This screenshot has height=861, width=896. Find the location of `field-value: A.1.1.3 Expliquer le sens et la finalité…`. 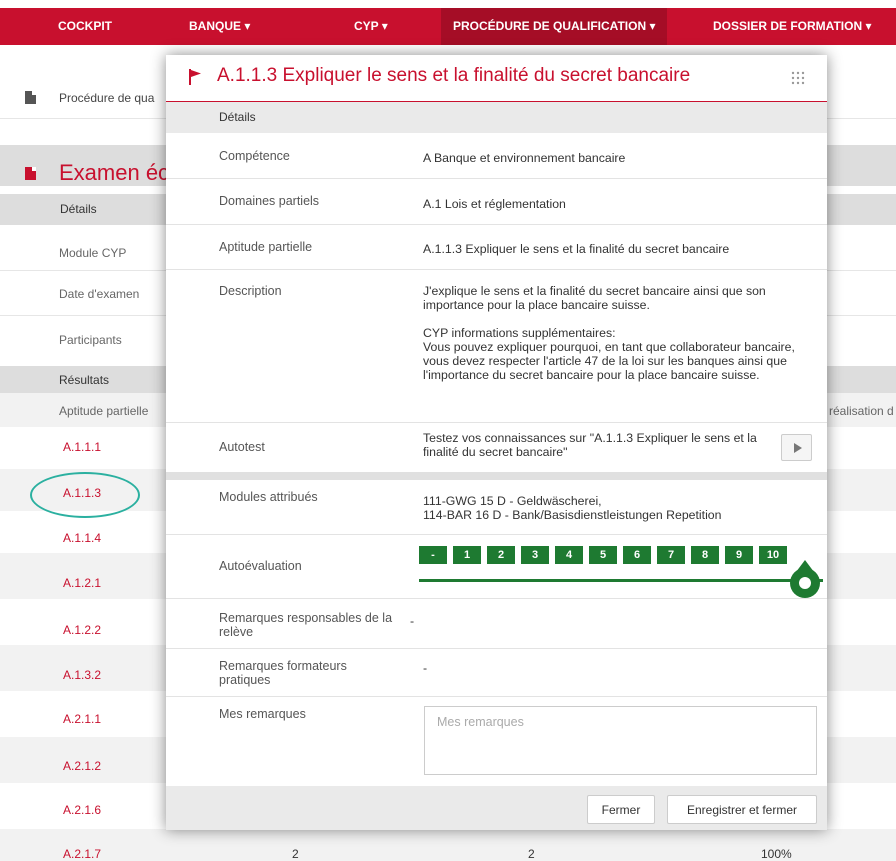

field-value: A.1.1.3 Expliquer le sens et la finalité… is located at coordinates (576, 249).